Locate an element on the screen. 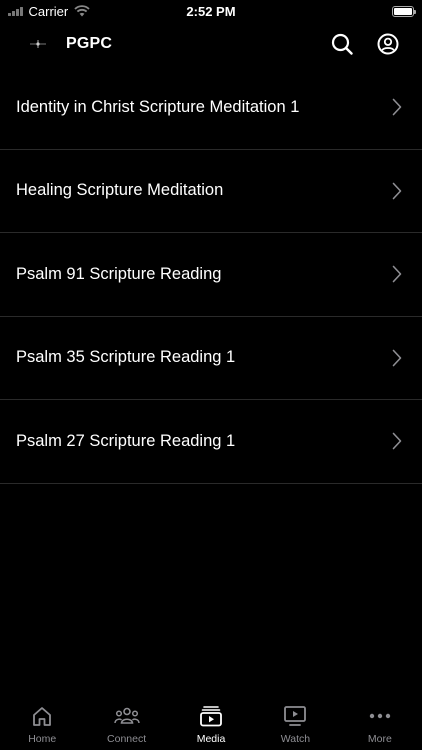 The width and height of the screenshot is (422, 750). account-icon is located at coordinates (388, 44).